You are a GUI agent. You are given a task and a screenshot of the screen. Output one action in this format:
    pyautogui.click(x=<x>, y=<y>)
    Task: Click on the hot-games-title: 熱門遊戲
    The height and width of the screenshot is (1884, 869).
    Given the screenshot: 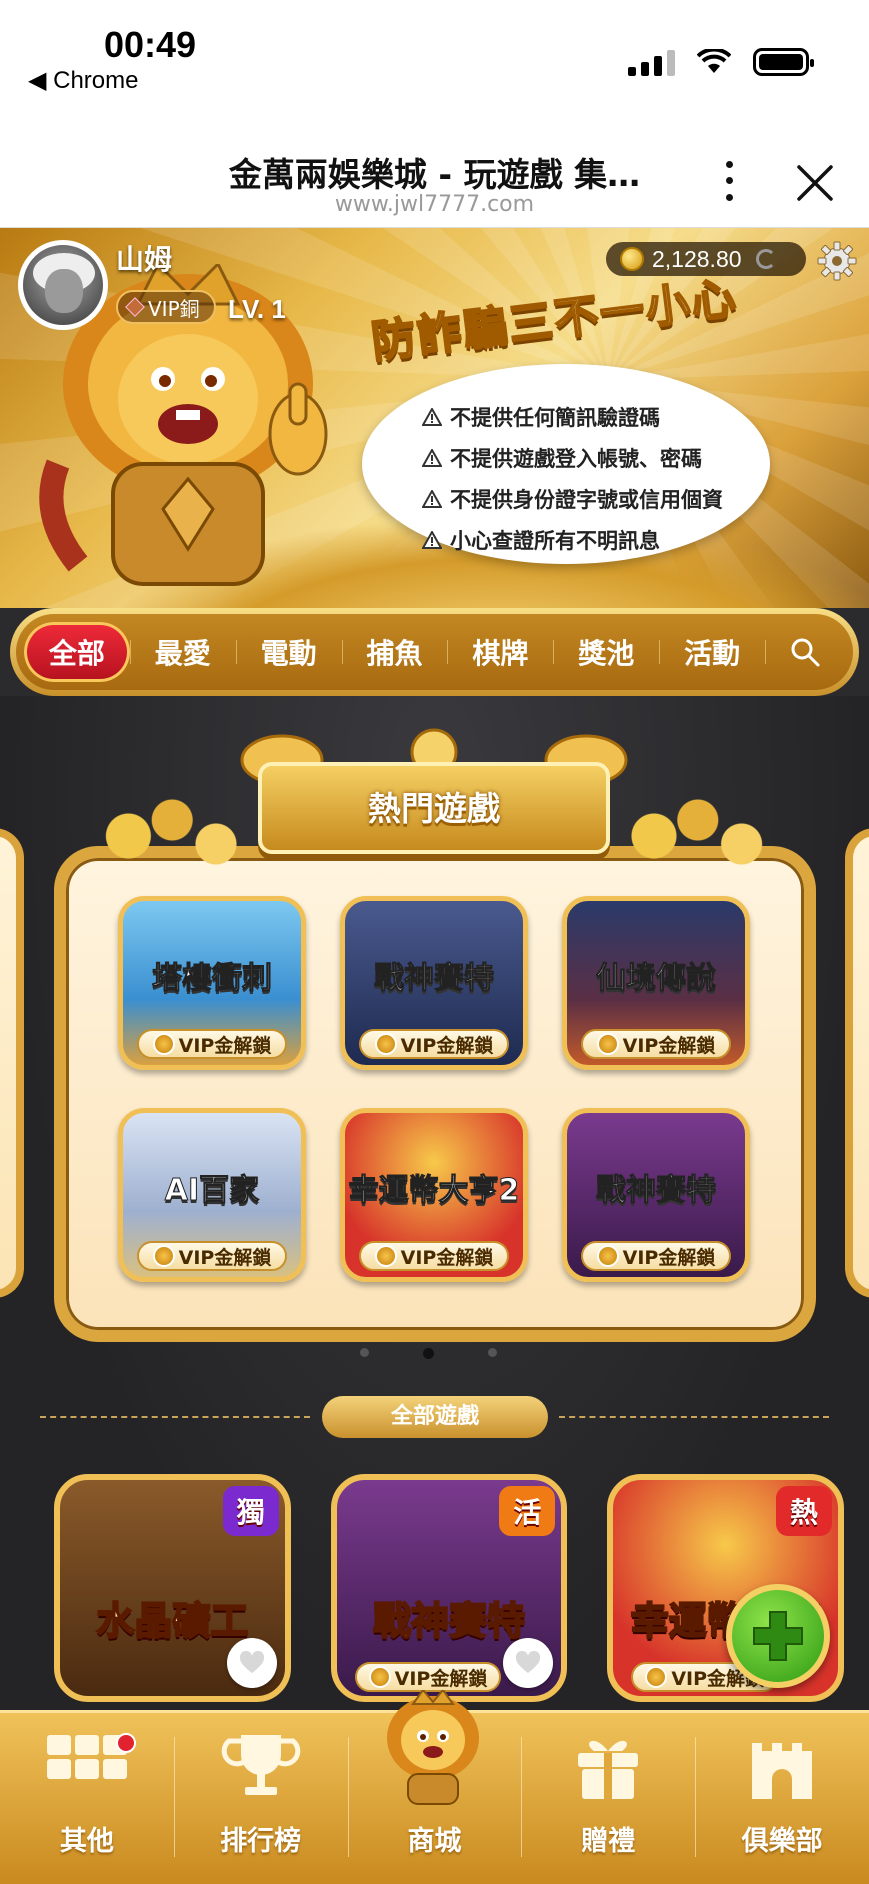 What is the action you would take?
    pyautogui.click(x=434, y=808)
    